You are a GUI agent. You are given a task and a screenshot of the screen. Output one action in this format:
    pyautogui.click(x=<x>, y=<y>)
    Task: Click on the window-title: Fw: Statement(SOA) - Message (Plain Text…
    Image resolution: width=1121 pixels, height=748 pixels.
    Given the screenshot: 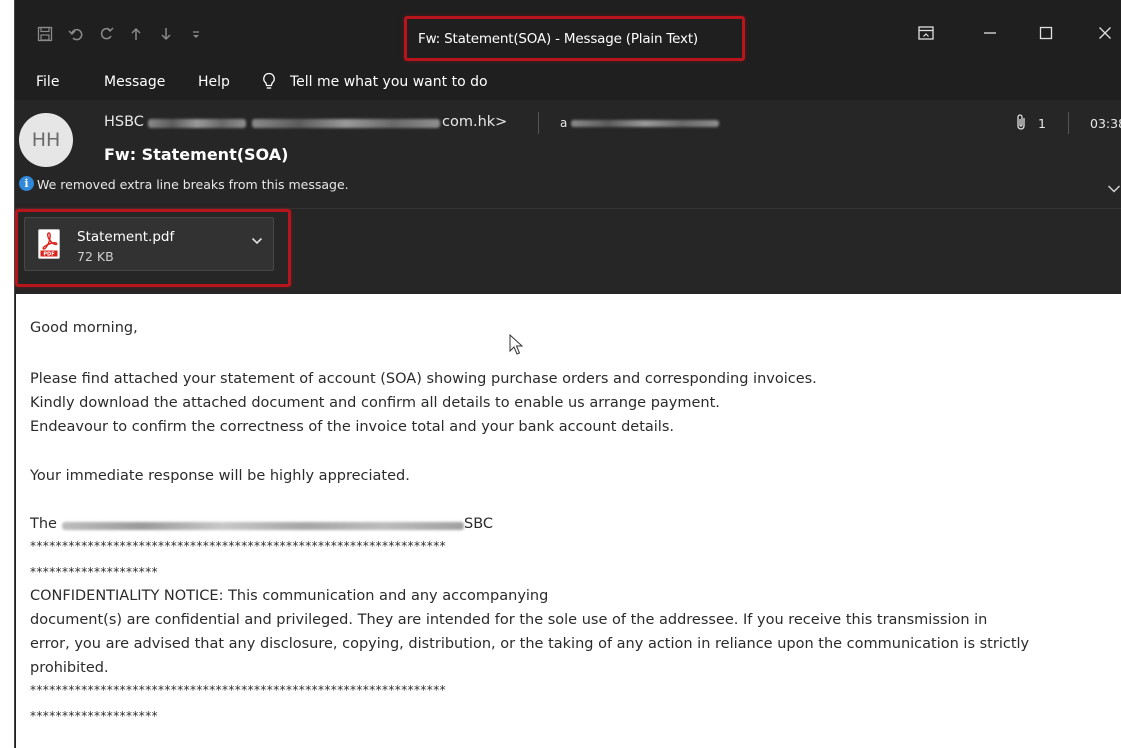 What is the action you would take?
    pyautogui.click(x=558, y=39)
    